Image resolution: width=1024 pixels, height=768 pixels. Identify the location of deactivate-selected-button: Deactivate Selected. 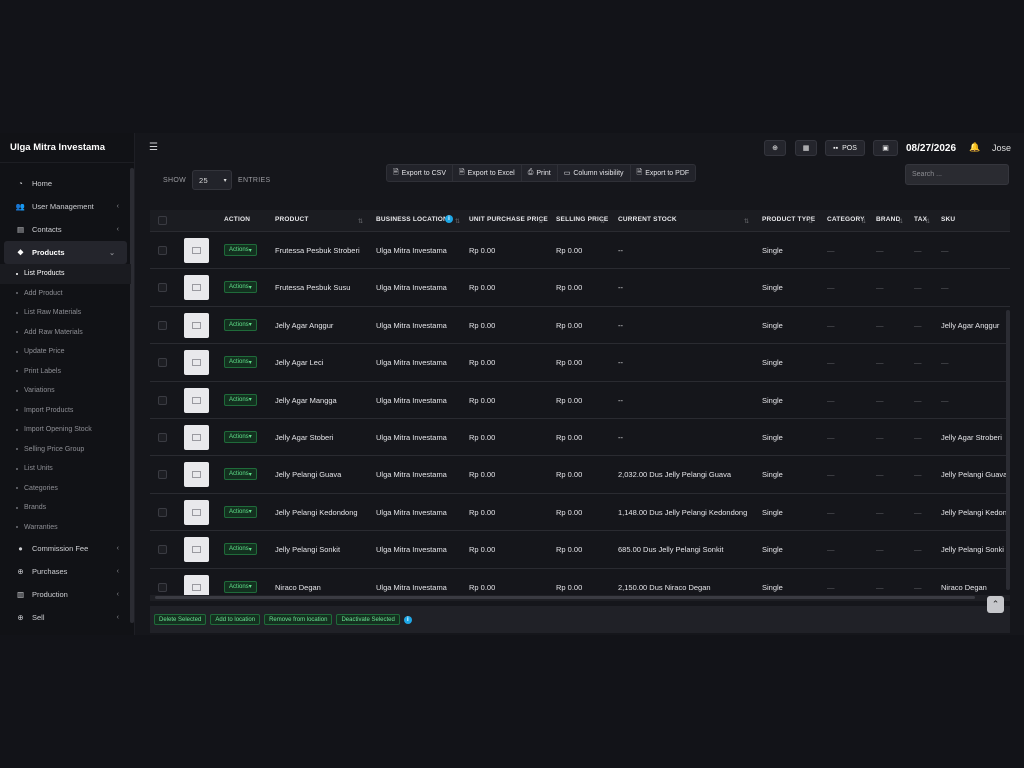
(368, 619).